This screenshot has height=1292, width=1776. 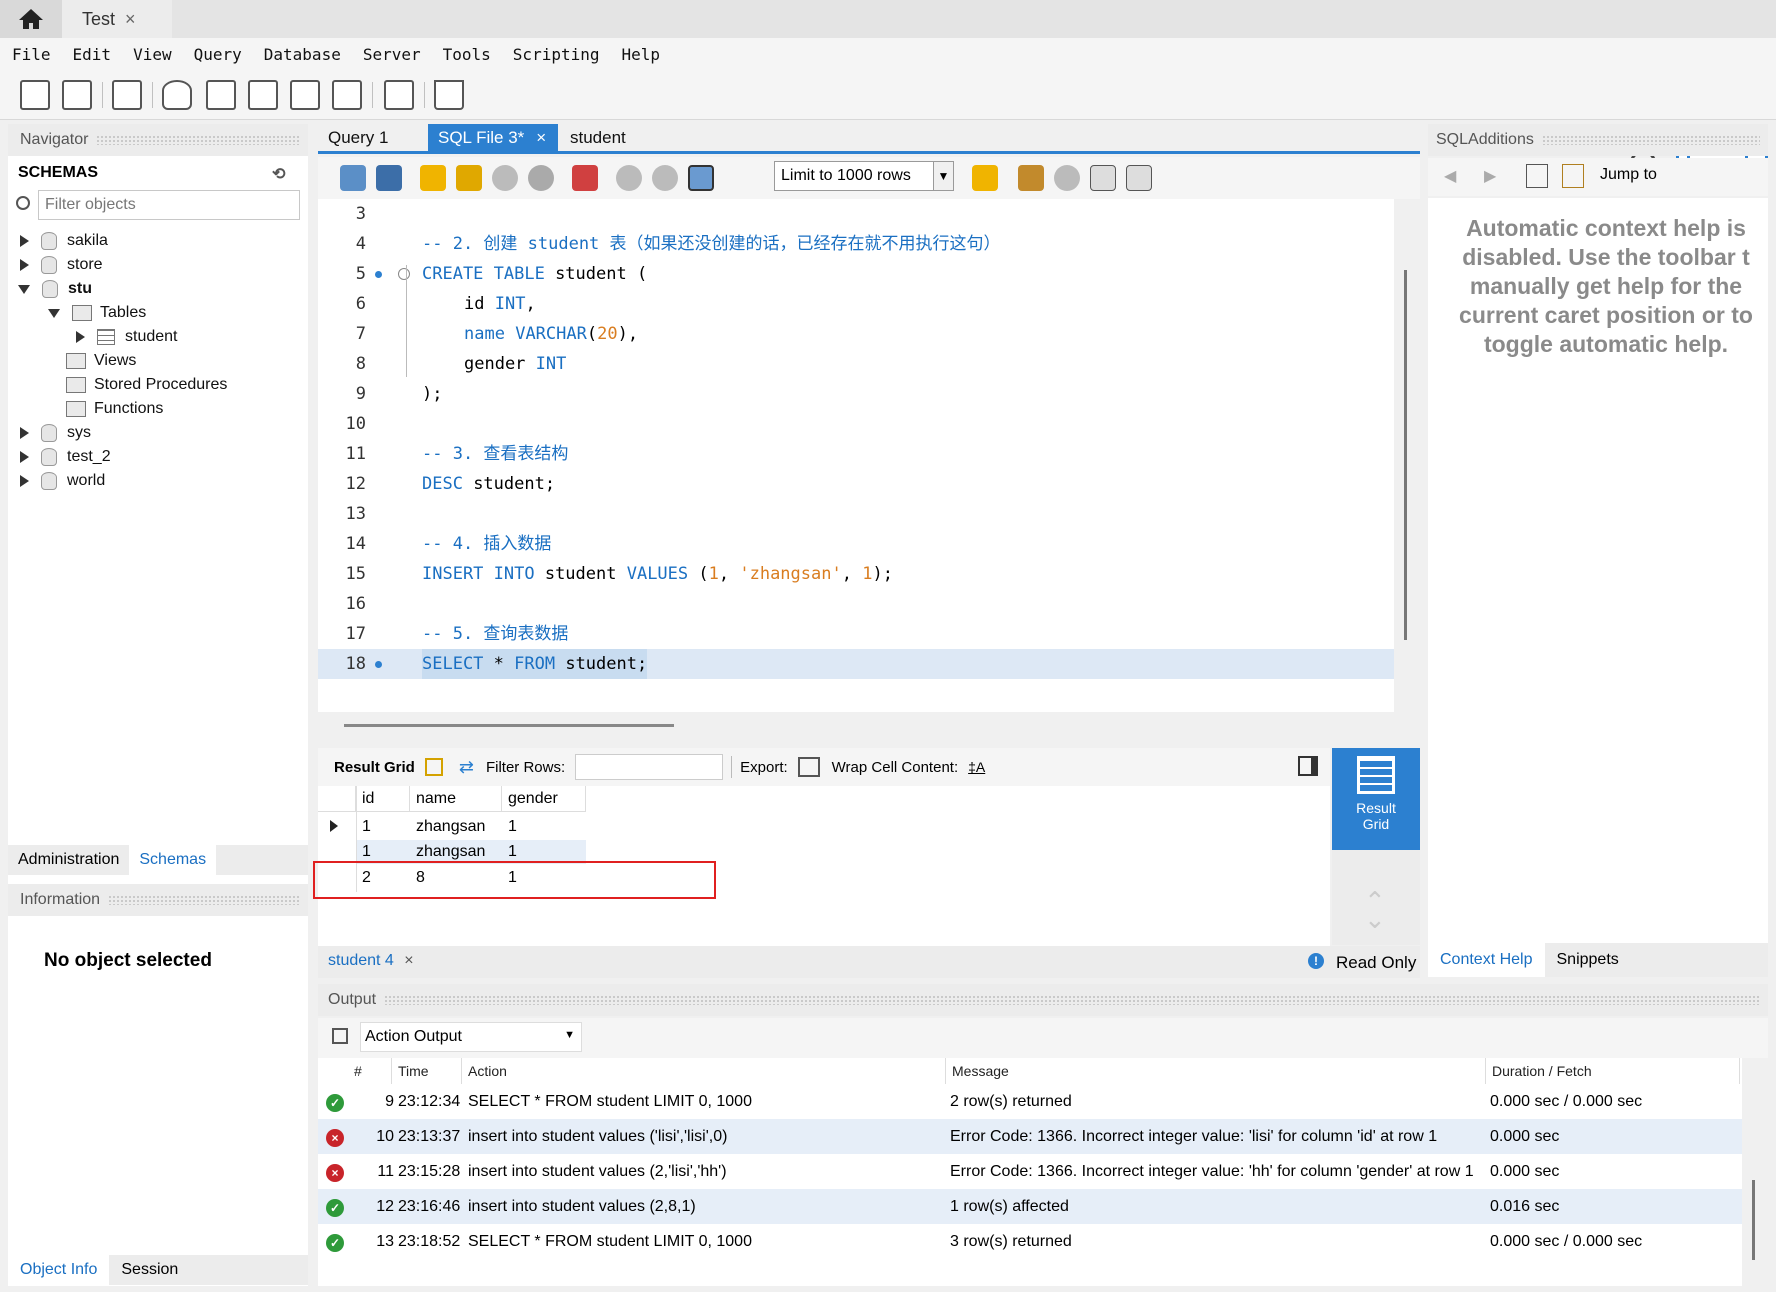 I want to click on create-function-icon, so click(x=347, y=95).